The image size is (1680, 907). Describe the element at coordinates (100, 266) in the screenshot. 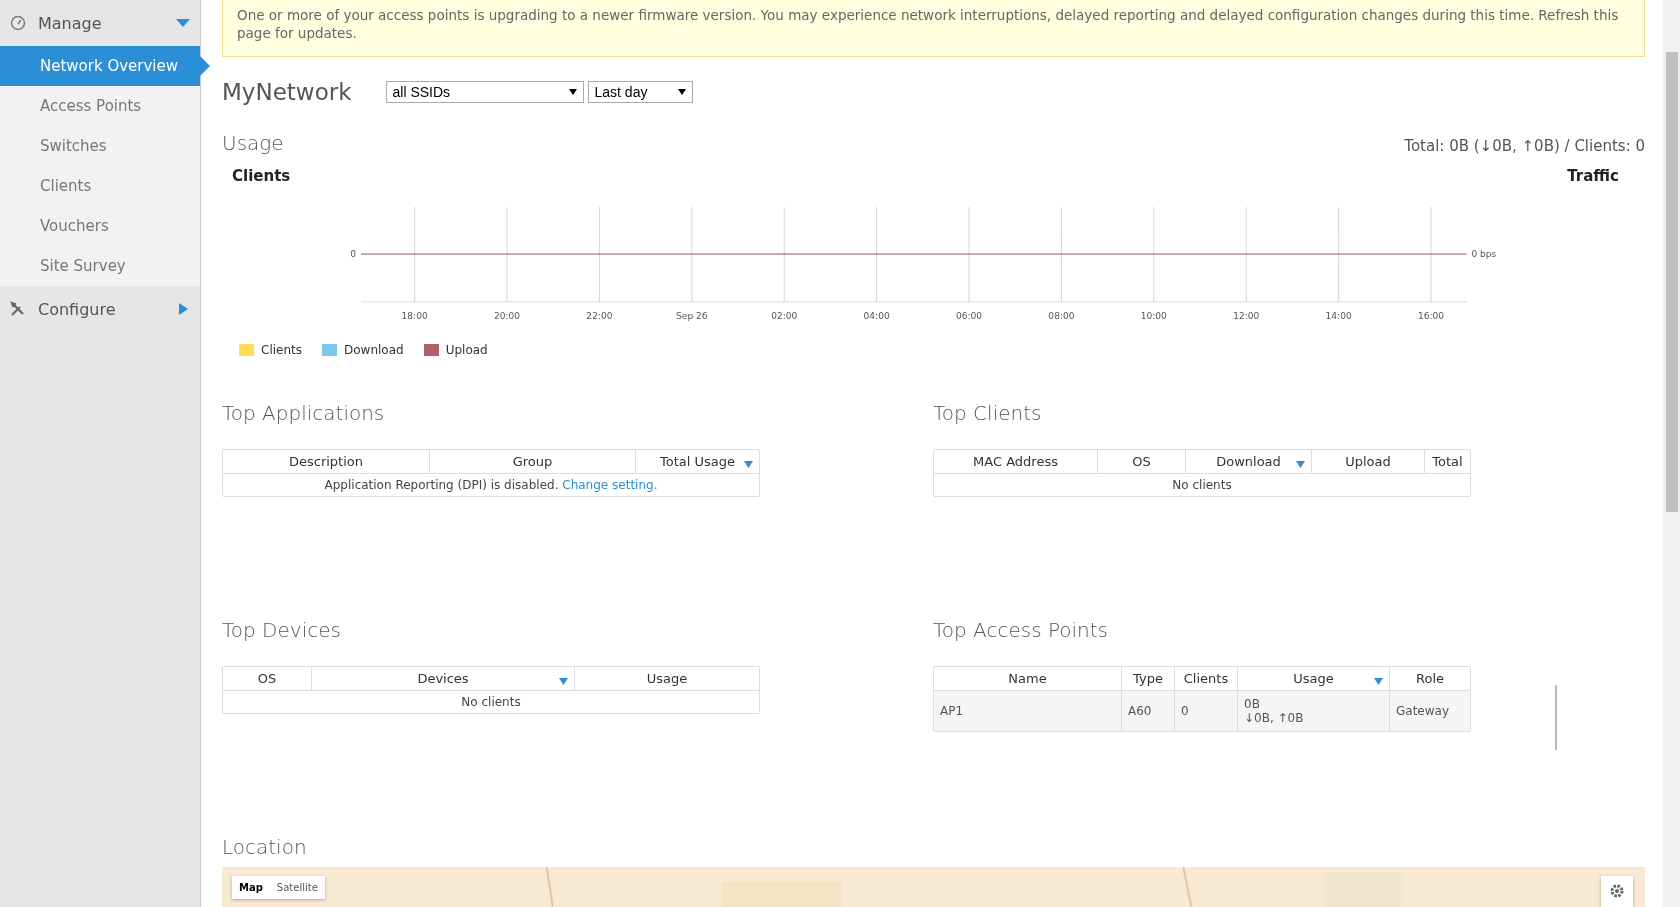

I see `sidebar-item: Site Survey` at that location.